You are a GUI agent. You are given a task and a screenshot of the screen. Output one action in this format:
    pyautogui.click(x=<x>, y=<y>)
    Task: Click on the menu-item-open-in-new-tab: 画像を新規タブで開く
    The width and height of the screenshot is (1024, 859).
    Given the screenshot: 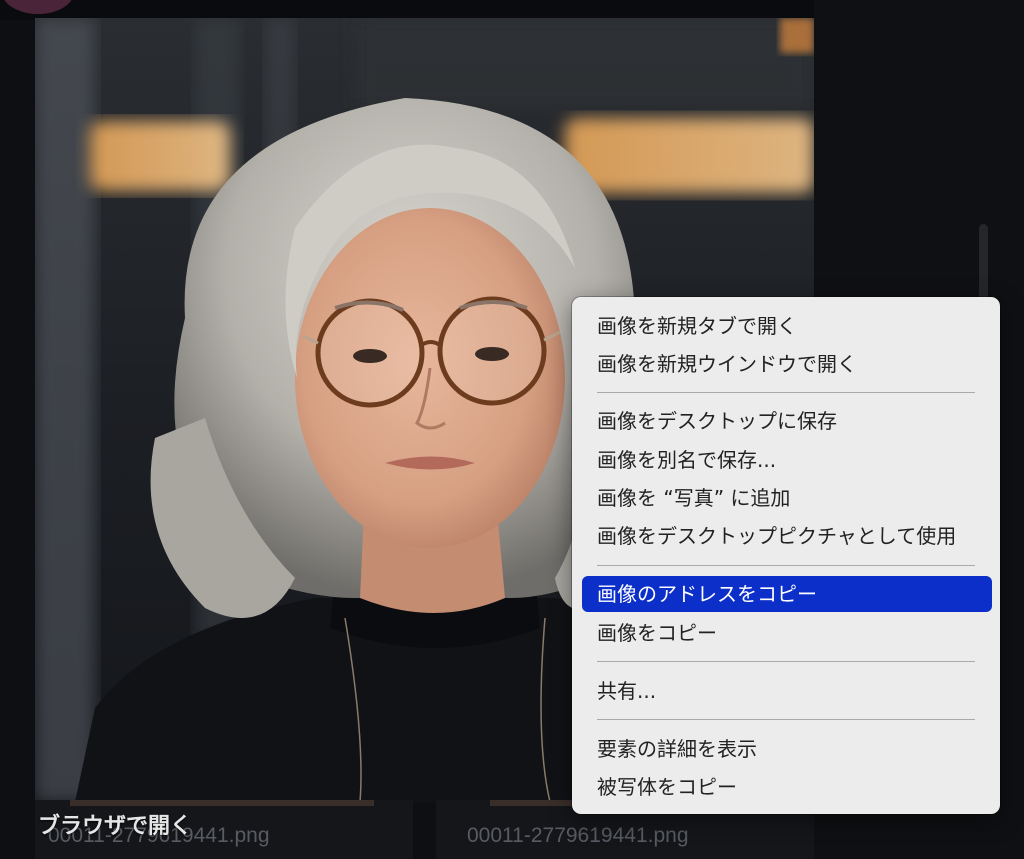 What is the action you would take?
    pyautogui.click(x=787, y=326)
    